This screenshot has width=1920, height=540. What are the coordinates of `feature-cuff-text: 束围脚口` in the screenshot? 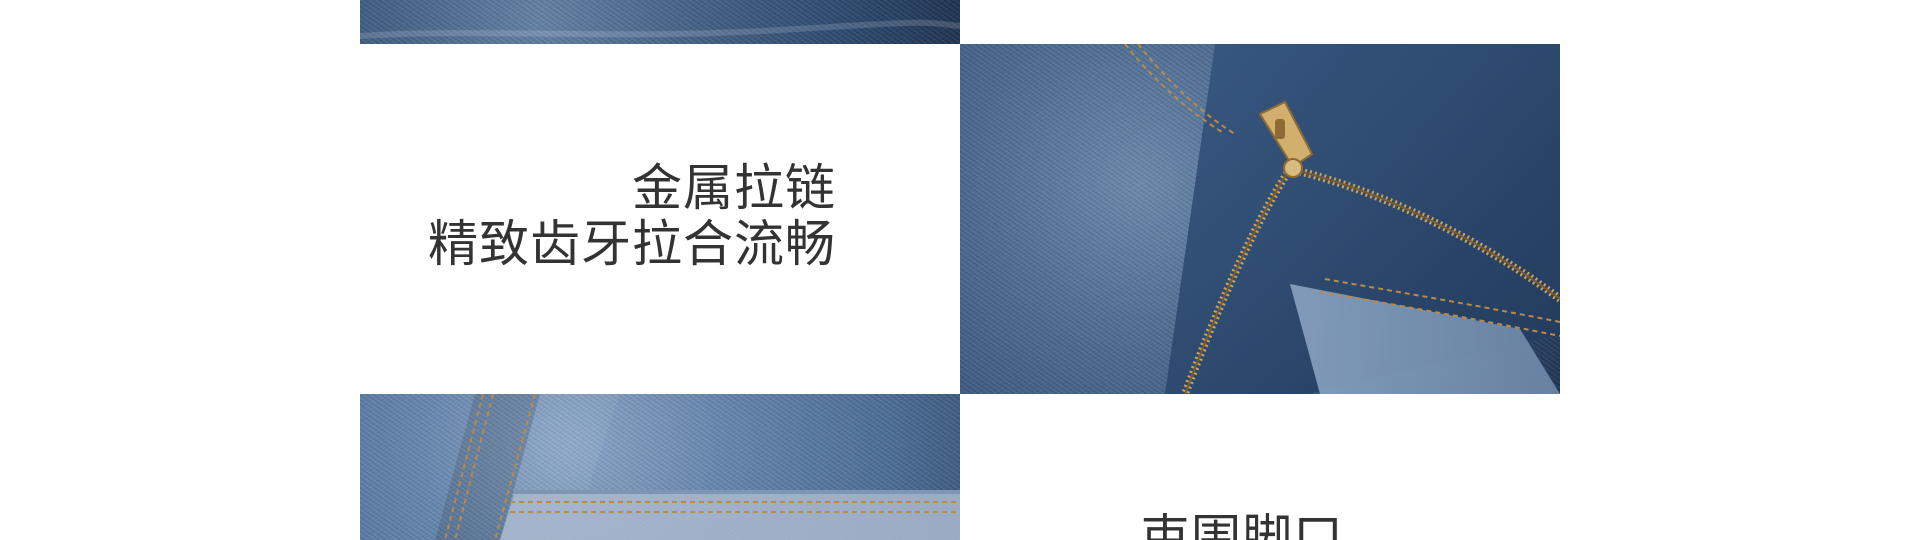 It's located at (1265, 525).